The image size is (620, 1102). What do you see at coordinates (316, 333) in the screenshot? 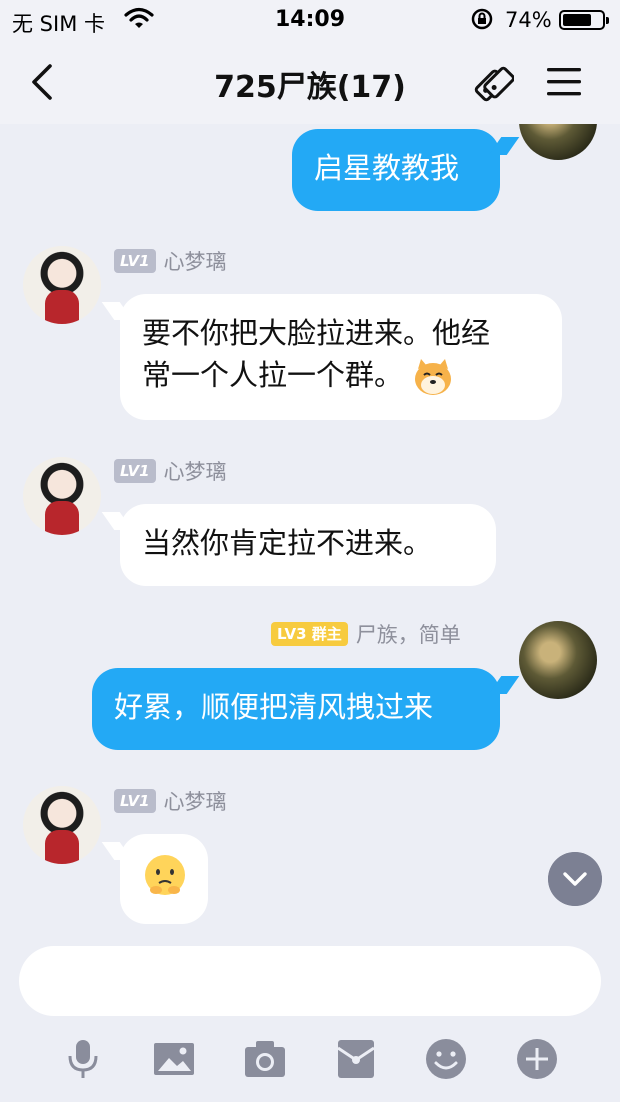
I see `message-text-line: 要不你把大脸拉进来。他经` at bounding box center [316, 333].